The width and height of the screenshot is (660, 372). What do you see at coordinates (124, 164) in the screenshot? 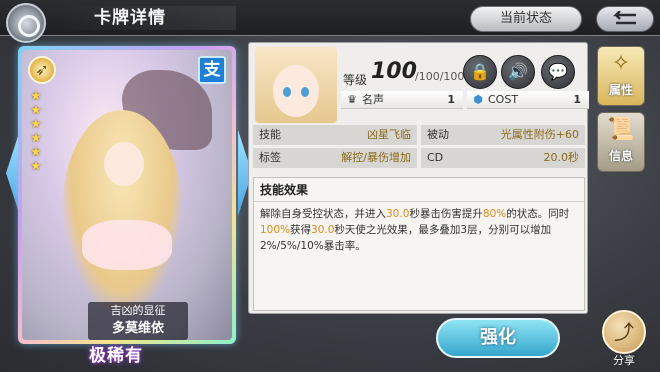
I see `card-art-face` at bounding box center [124, 164].